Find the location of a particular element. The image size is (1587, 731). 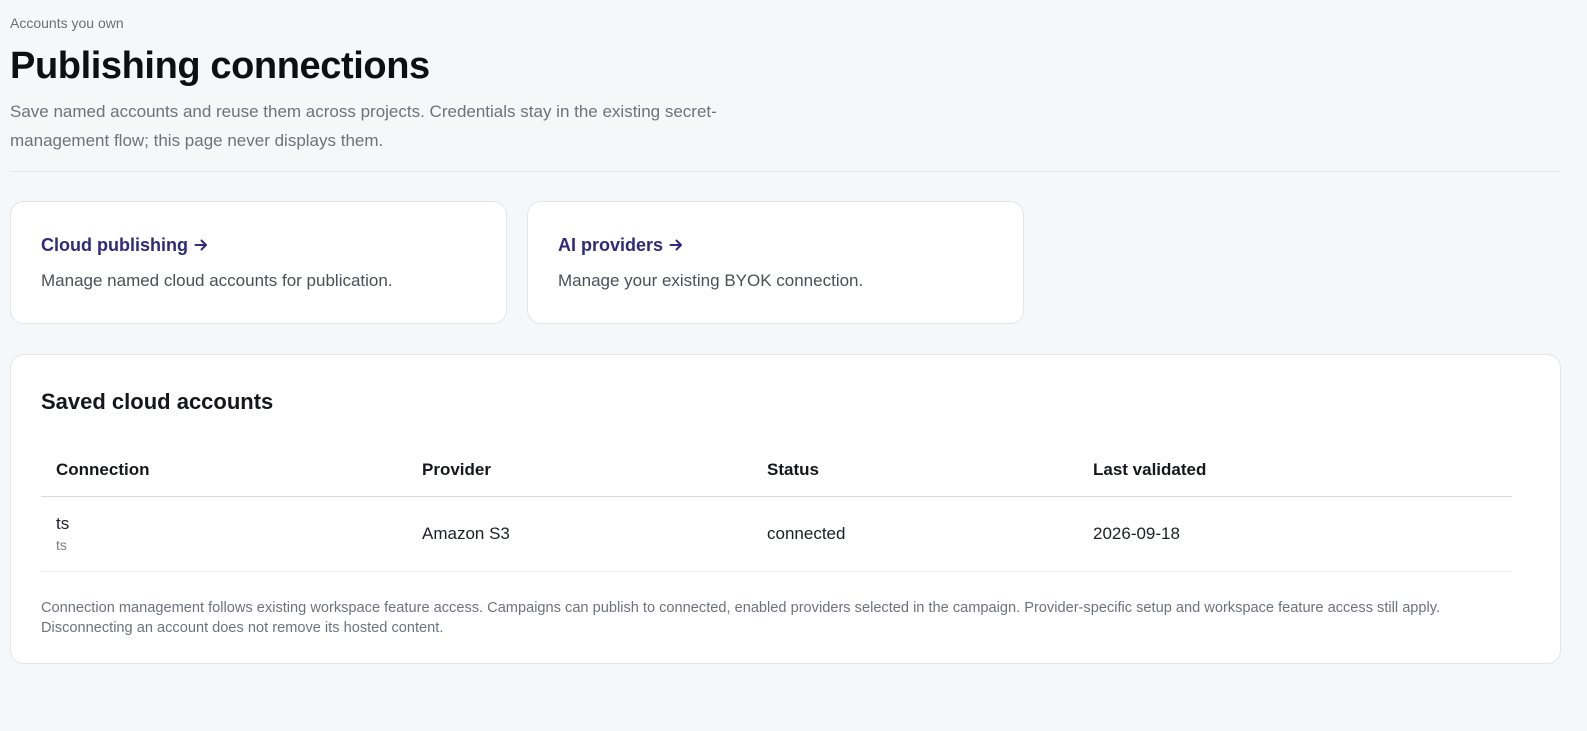

cloud-publishing-link: Cloud publishing is located at coordinates (124, 245).